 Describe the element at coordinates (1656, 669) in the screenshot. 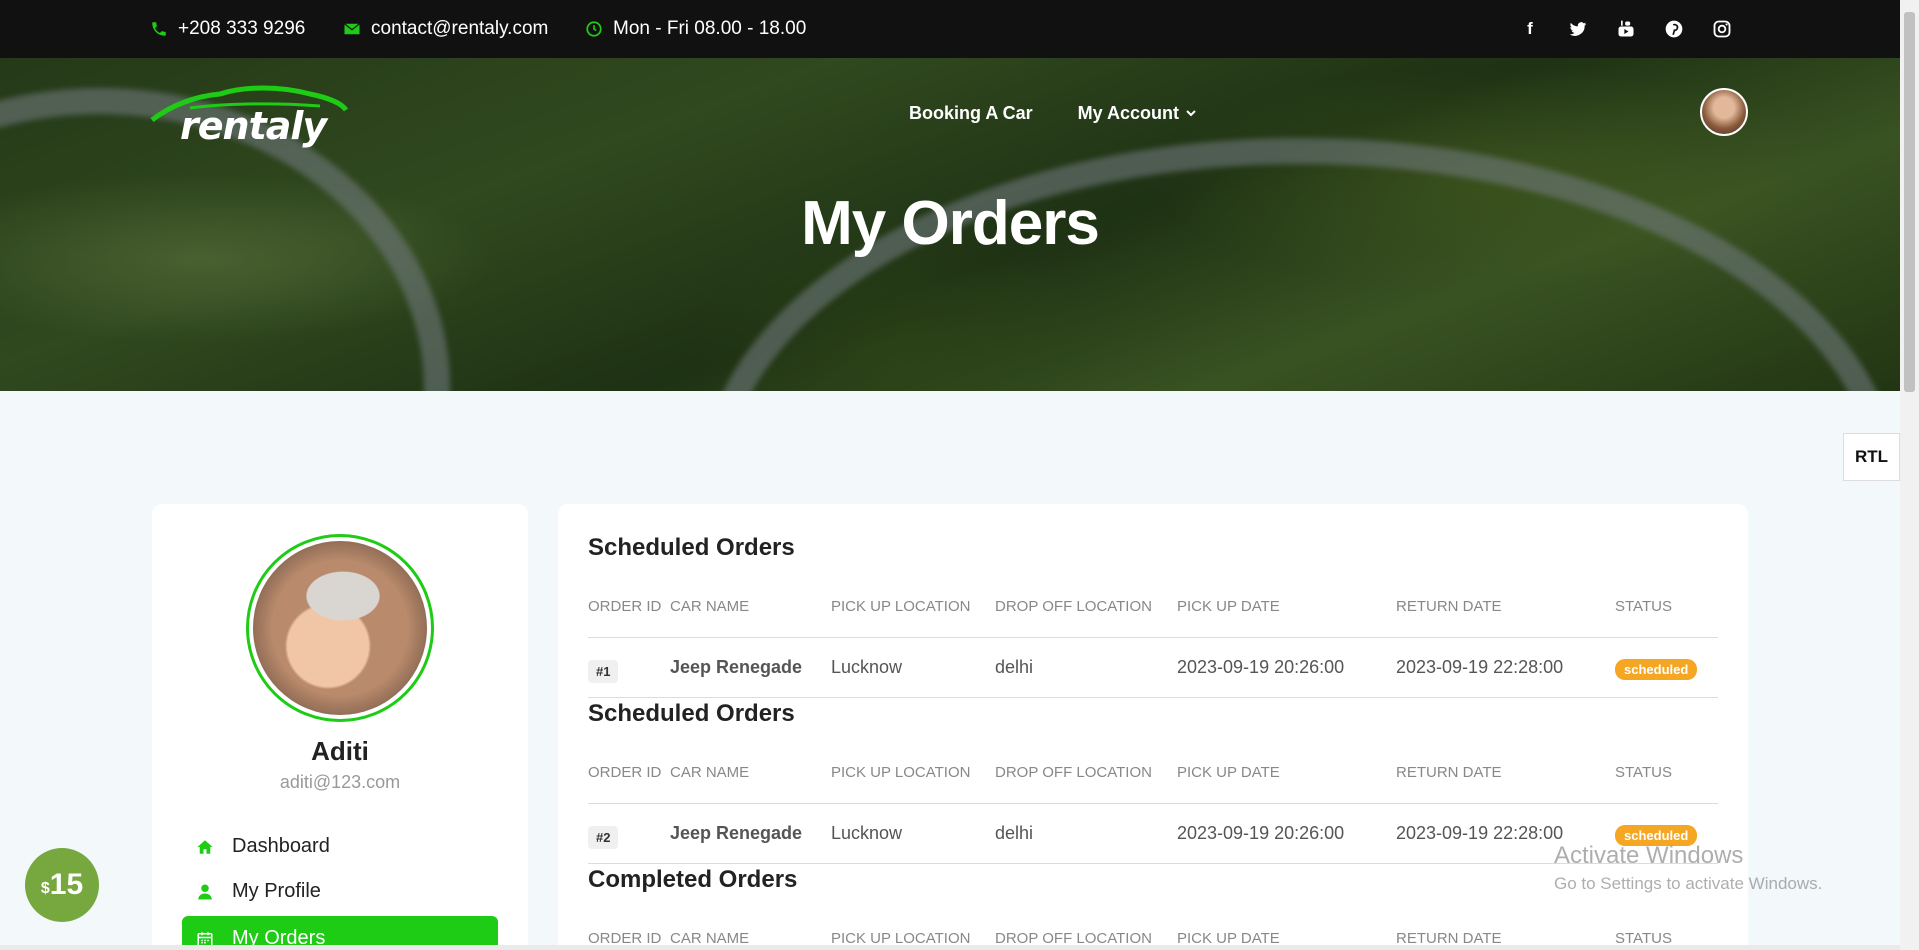

I see `status-badge: scheduled` at that location.